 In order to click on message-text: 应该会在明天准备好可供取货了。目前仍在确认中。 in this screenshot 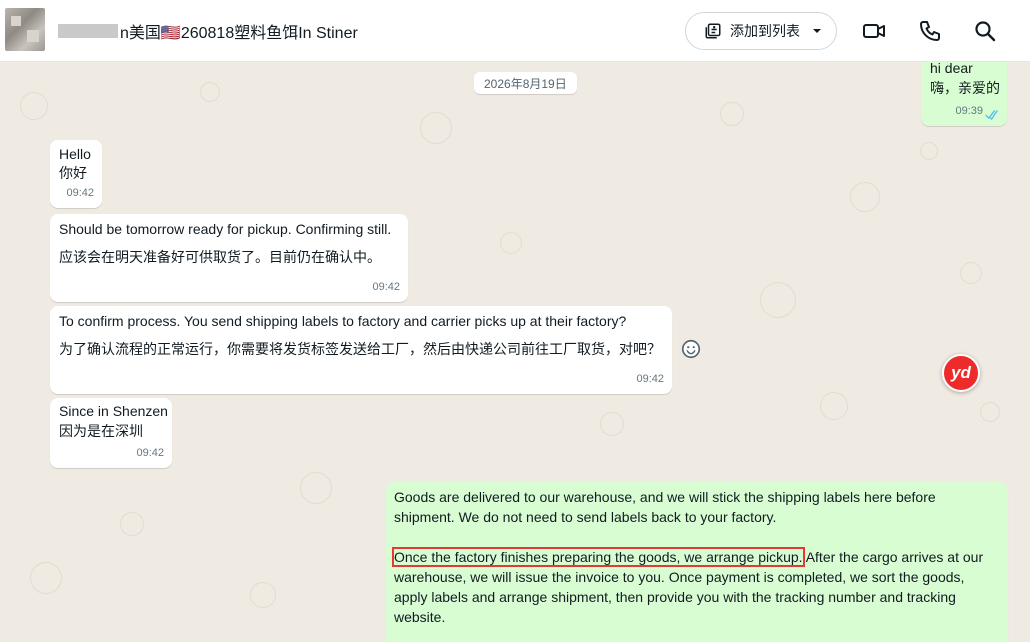, I will do `click(220, 257)`.